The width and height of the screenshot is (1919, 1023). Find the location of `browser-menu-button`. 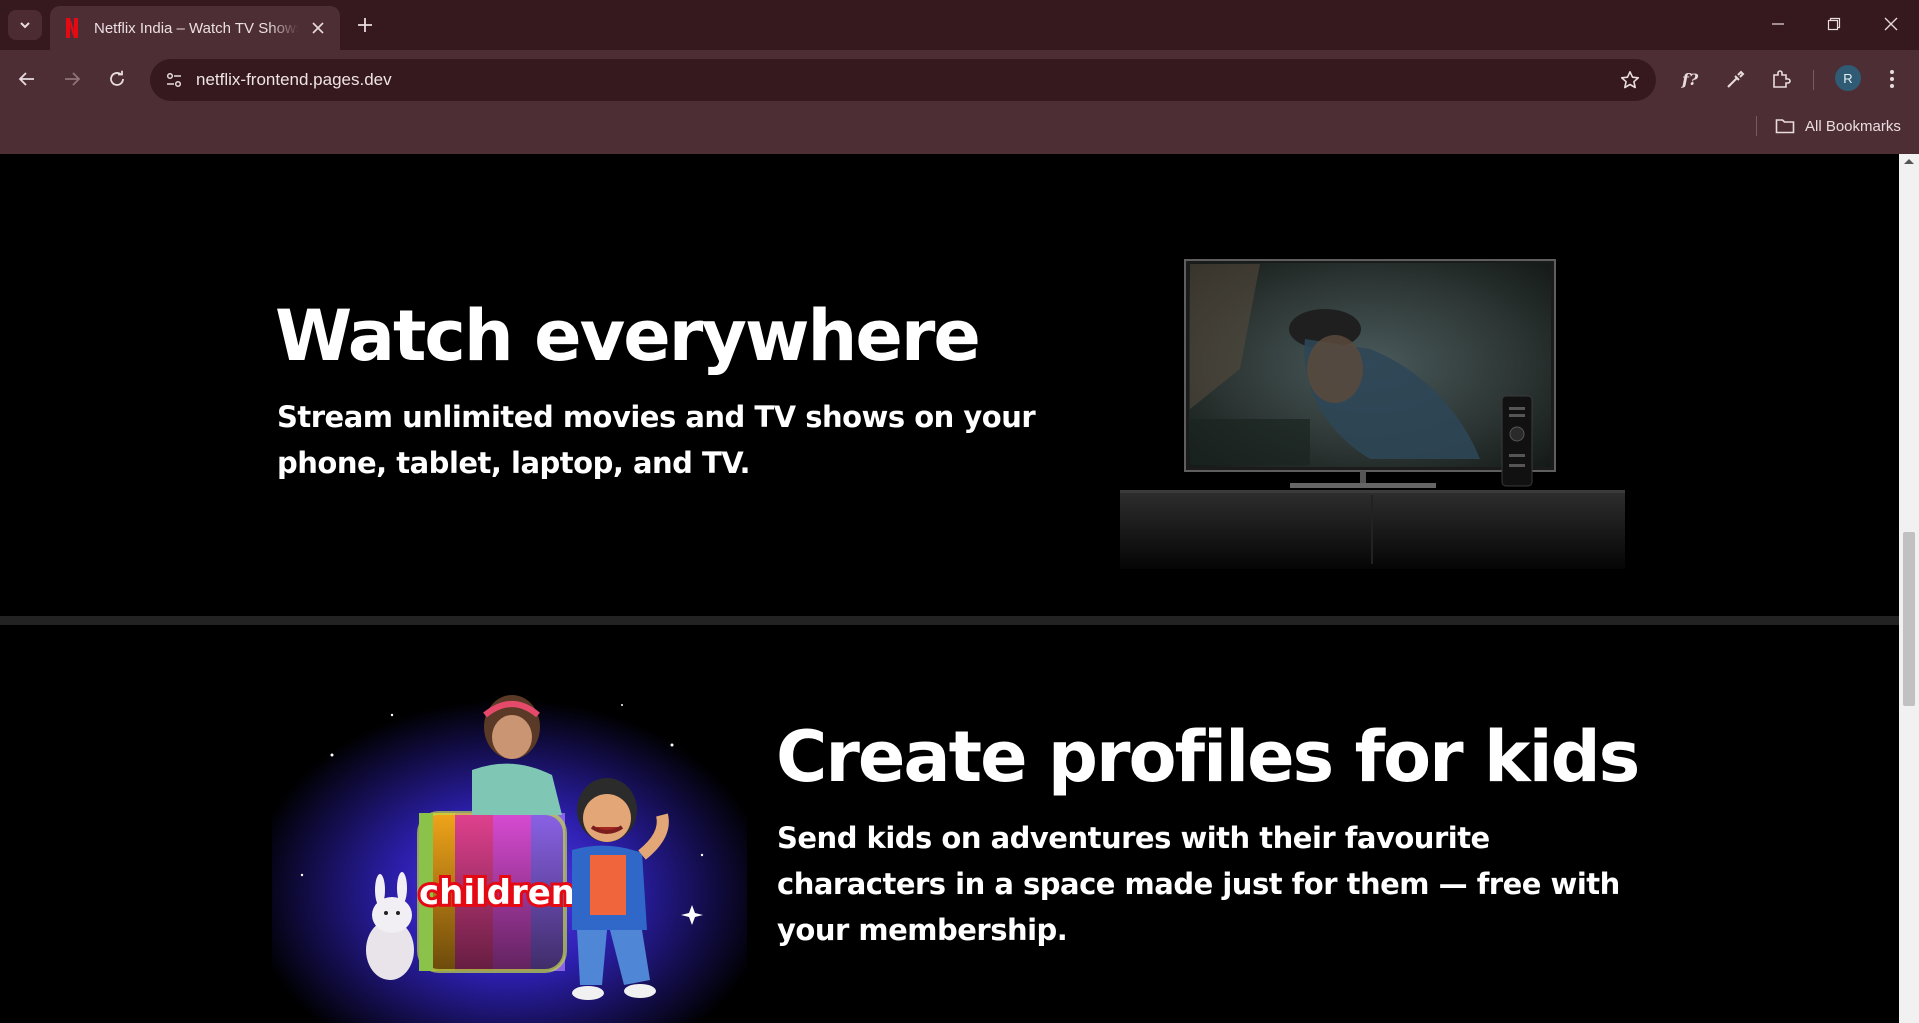

browser-menu-button is located at coordinates (1892, 79).